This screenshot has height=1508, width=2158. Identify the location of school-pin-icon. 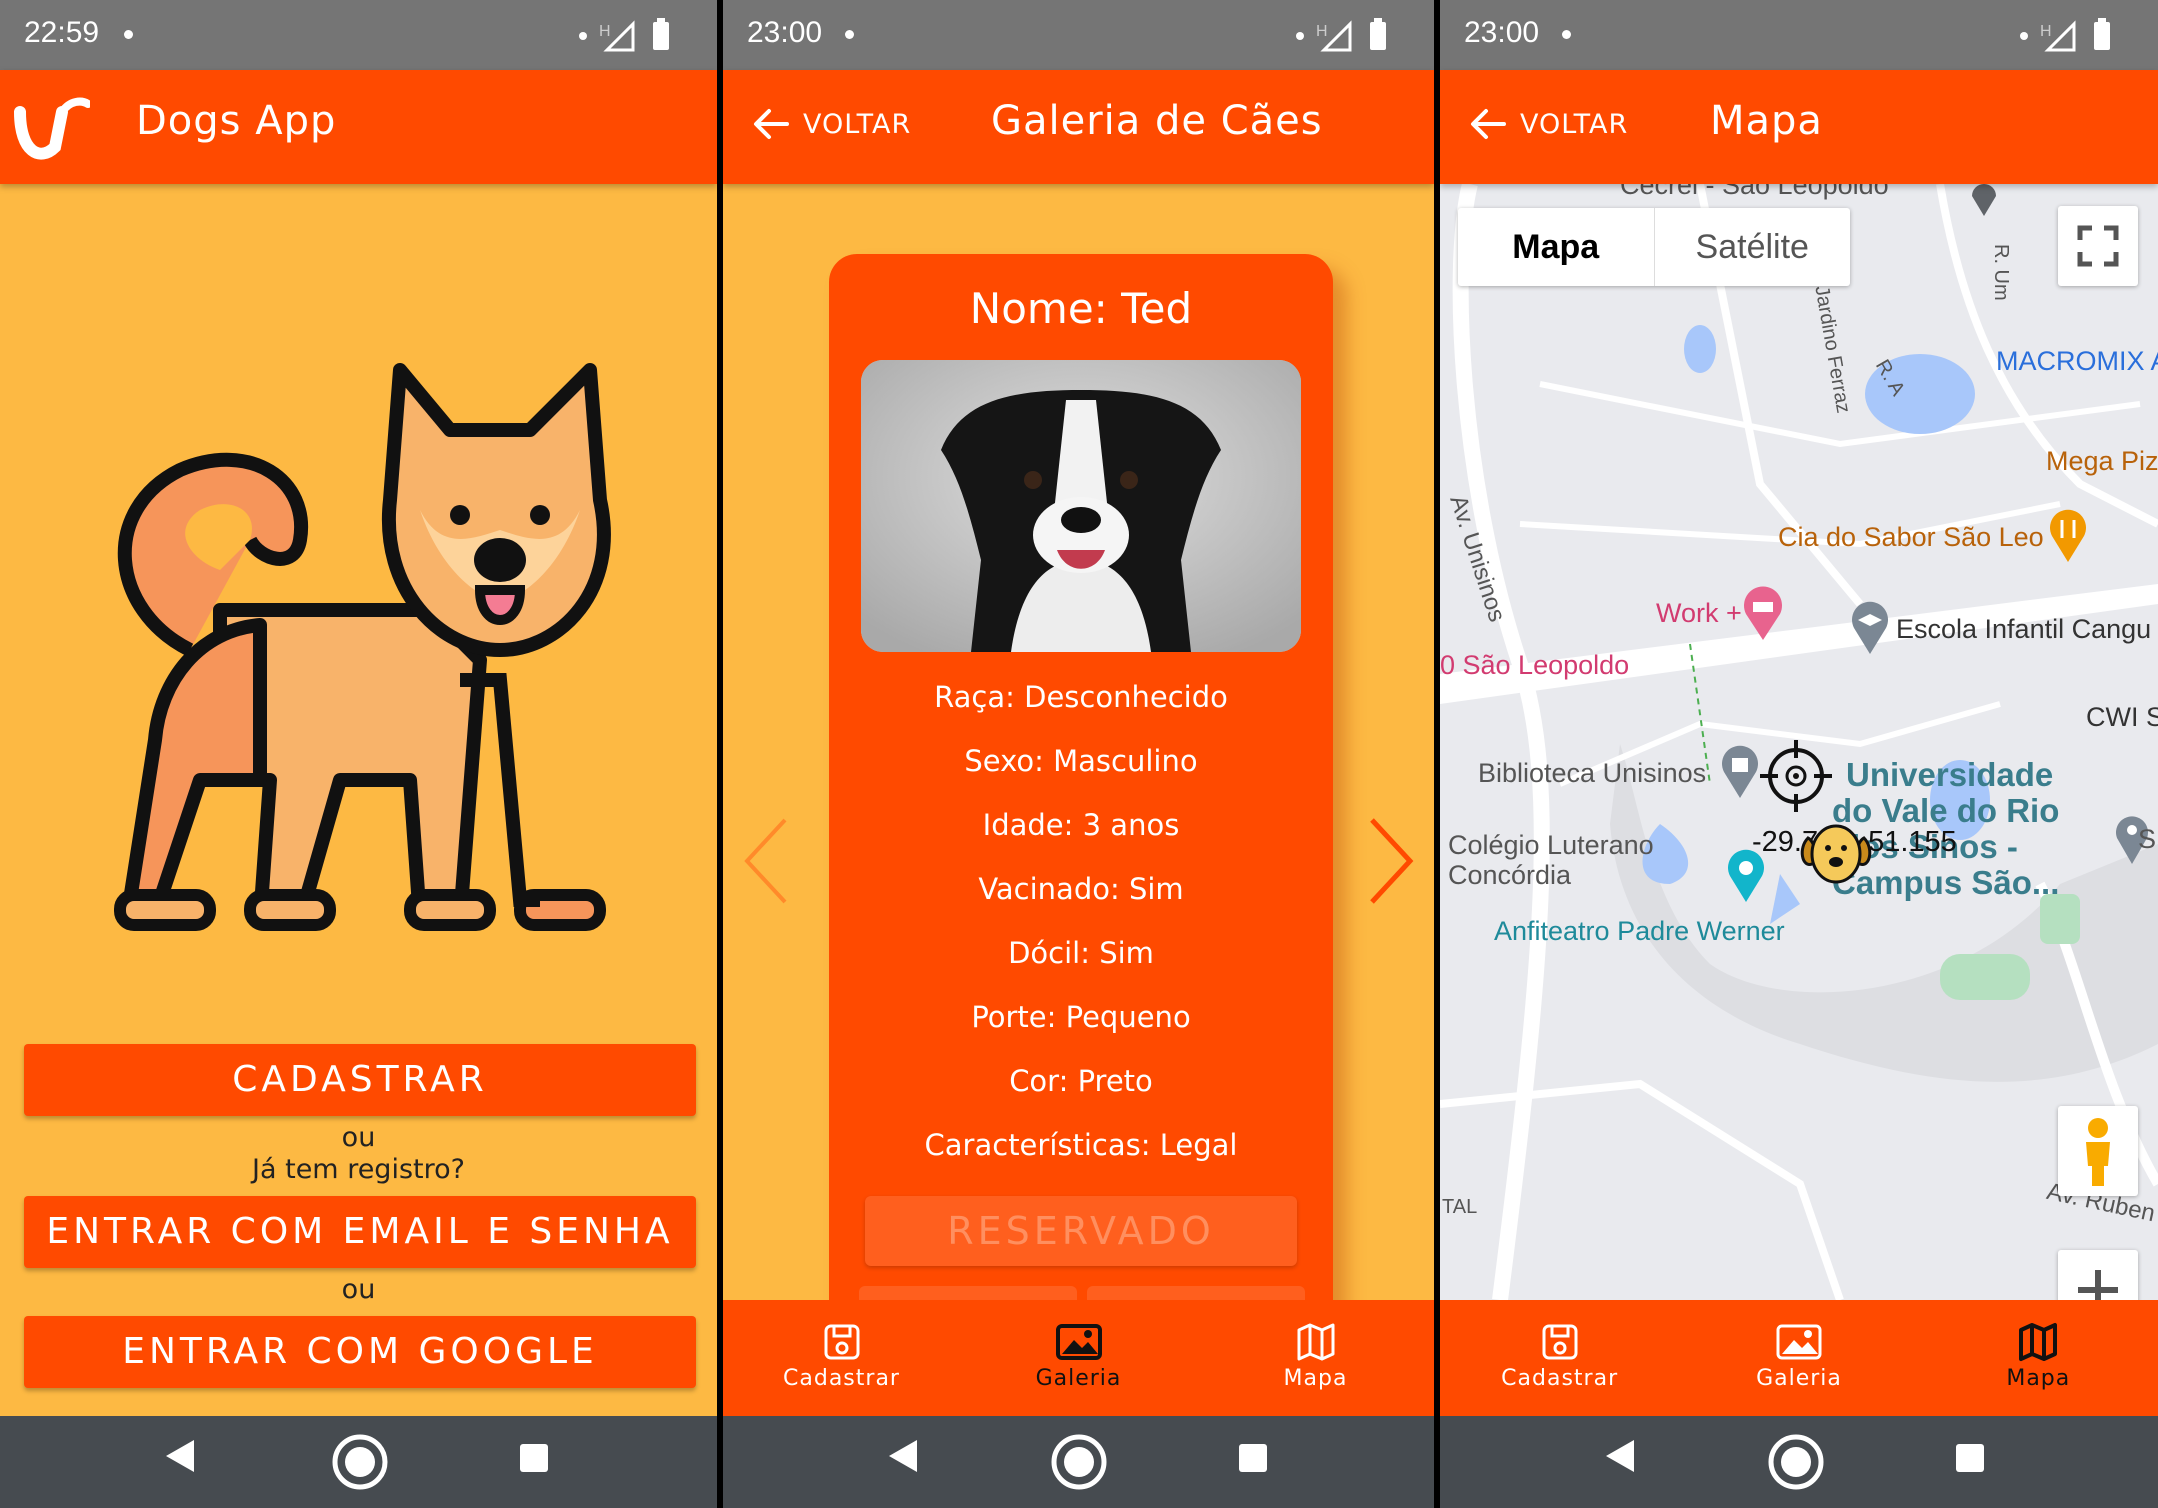
(1870, 627).